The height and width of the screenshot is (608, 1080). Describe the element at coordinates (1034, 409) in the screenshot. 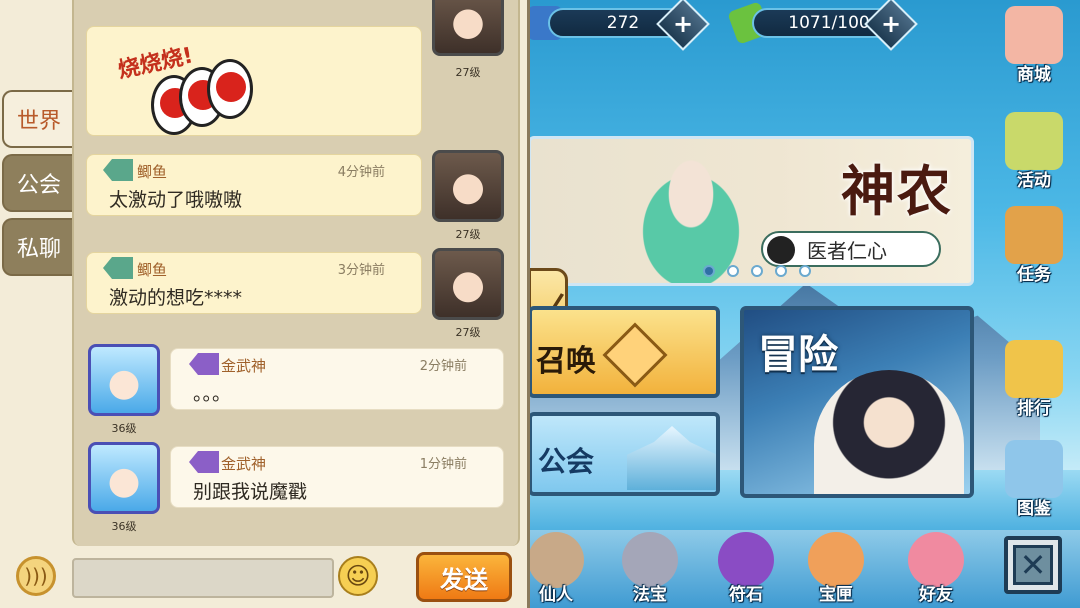

I see `menu-label: 排行` at that location.